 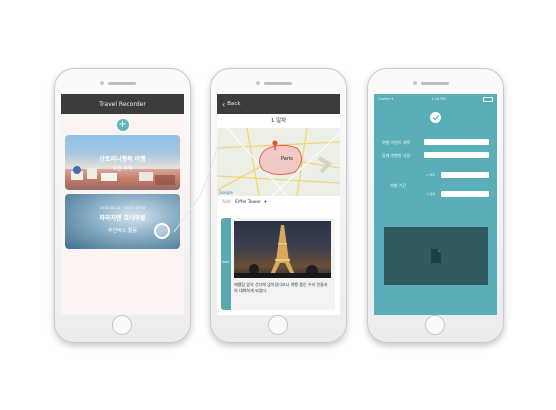 I want to click on trip-card-title: 산토리니행복 여행, so click(x=122, y=159).